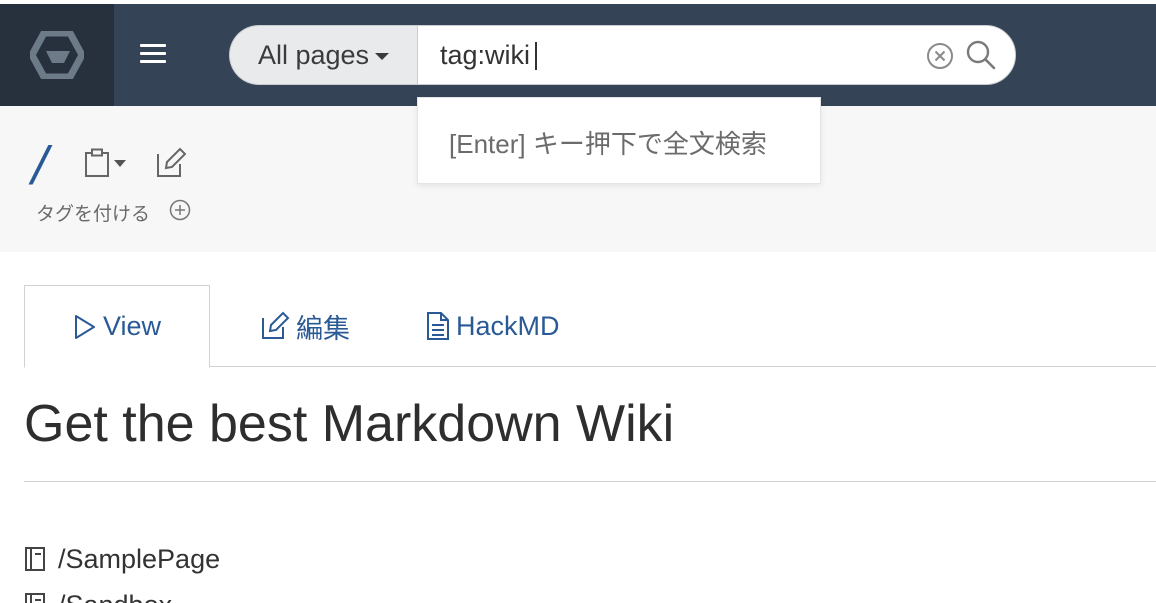 This screenshot has width=1156, height=603. I want to click on search-group: All pages, so click(622, 55).